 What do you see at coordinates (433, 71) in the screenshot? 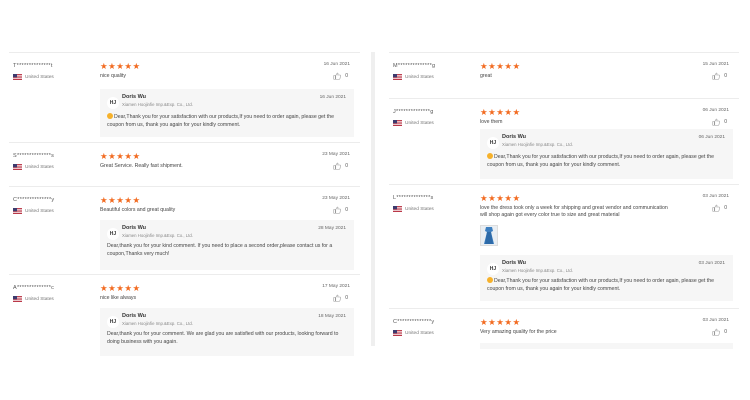
I see `reviewer-info: M**************g United States` at bounding box center [433, 71].